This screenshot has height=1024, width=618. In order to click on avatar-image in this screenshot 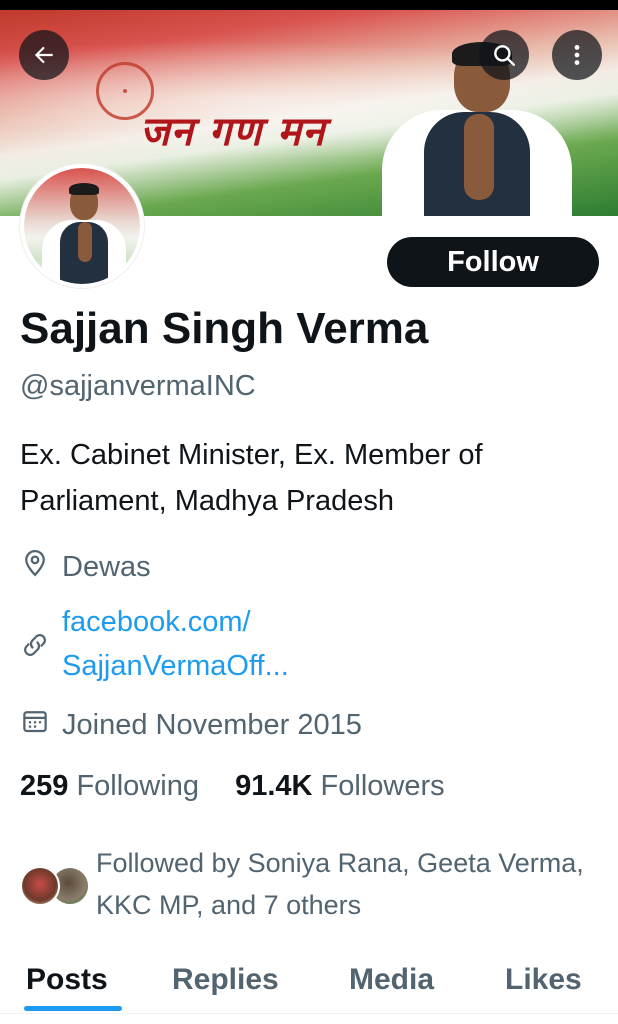, I will do `click(82, 226)`.